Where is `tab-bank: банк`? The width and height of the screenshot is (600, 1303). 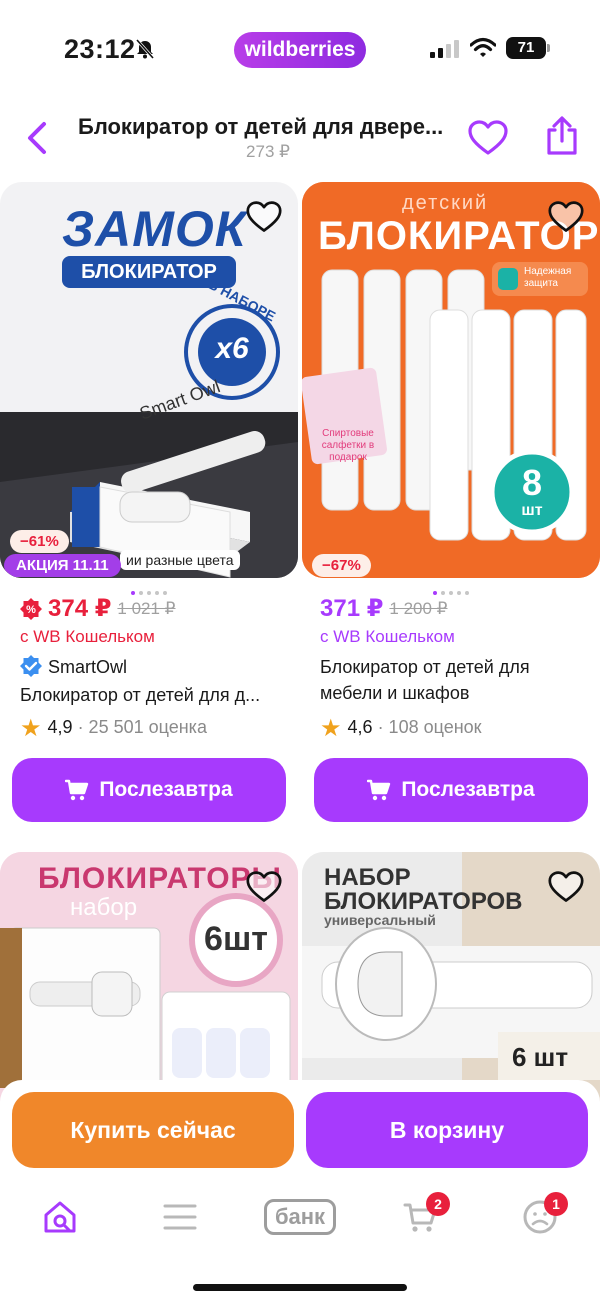 tab-bank: банк is located at coordinates (300, 1217).